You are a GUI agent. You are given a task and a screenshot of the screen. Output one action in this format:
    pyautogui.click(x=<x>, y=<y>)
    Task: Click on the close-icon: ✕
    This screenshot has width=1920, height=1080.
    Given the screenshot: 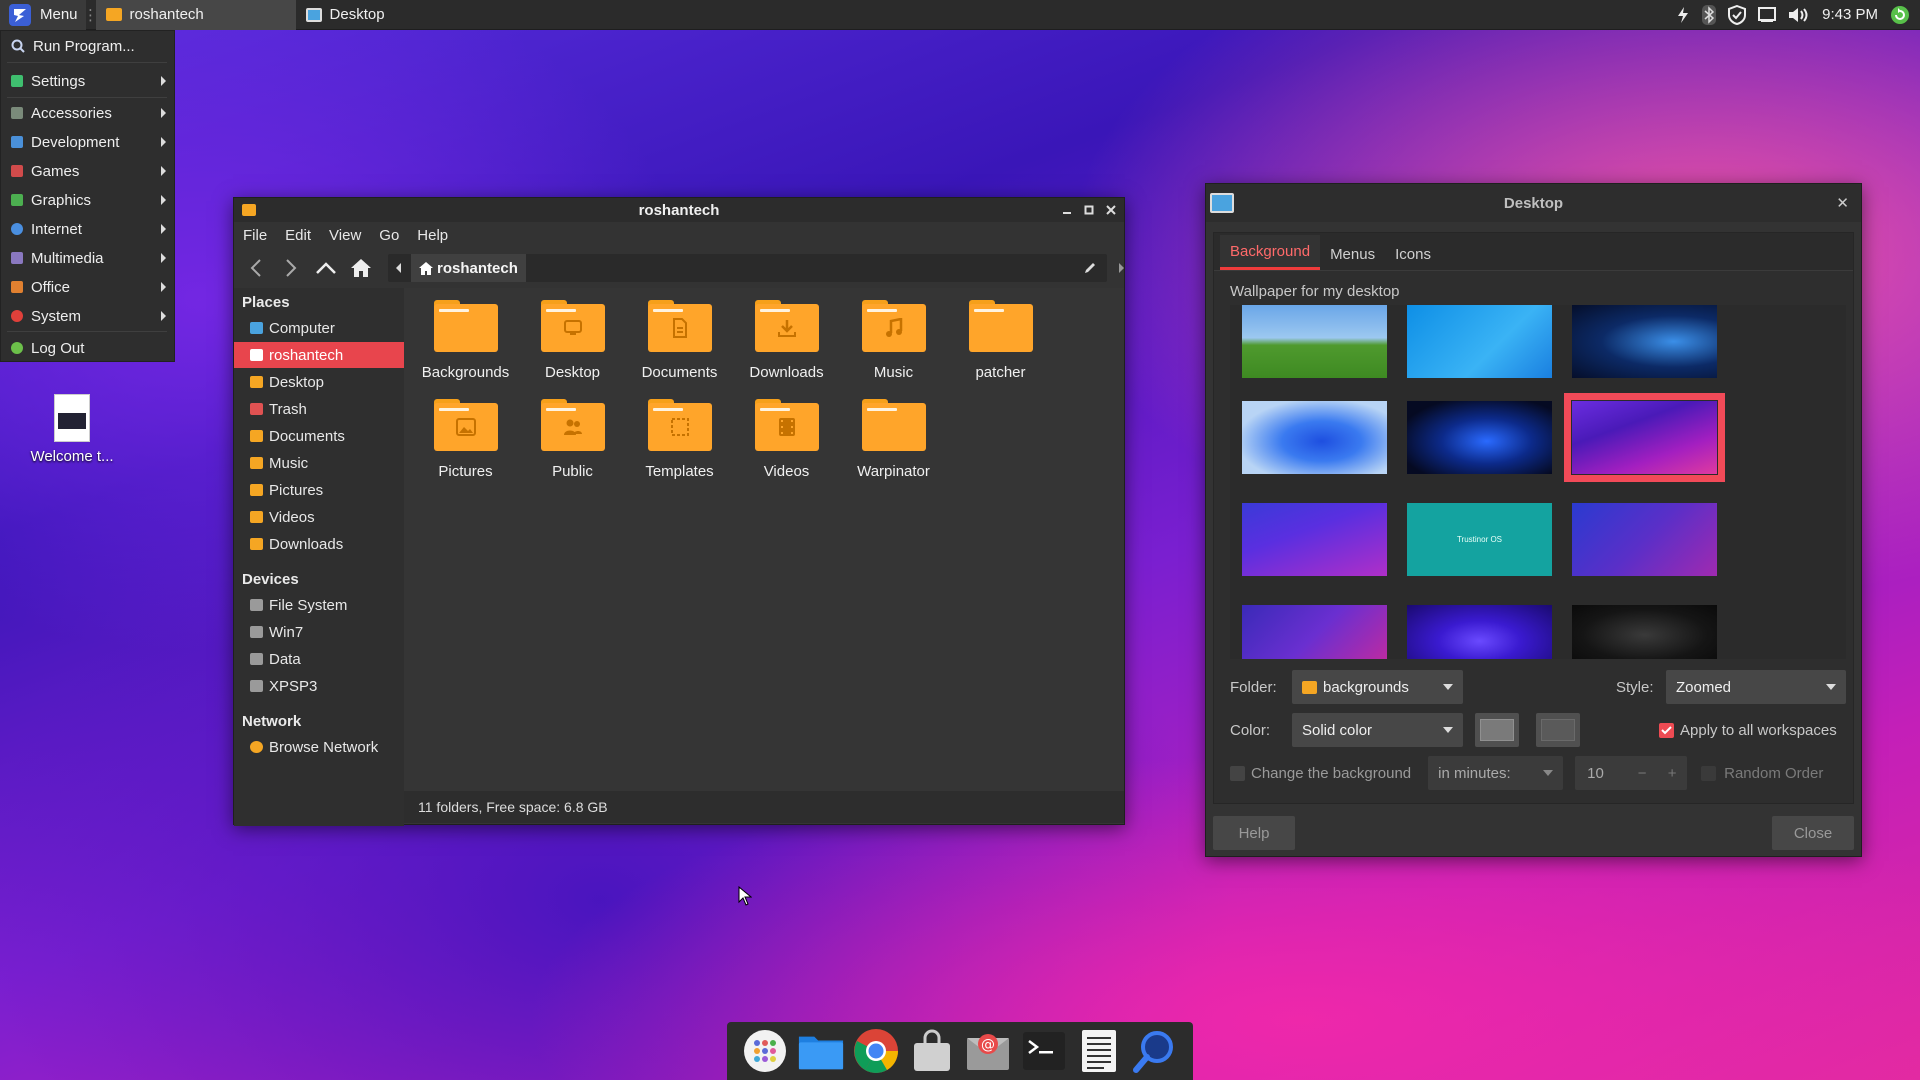 What is the action you would take?
    pyautogui.click(x=1842, y=203)
    